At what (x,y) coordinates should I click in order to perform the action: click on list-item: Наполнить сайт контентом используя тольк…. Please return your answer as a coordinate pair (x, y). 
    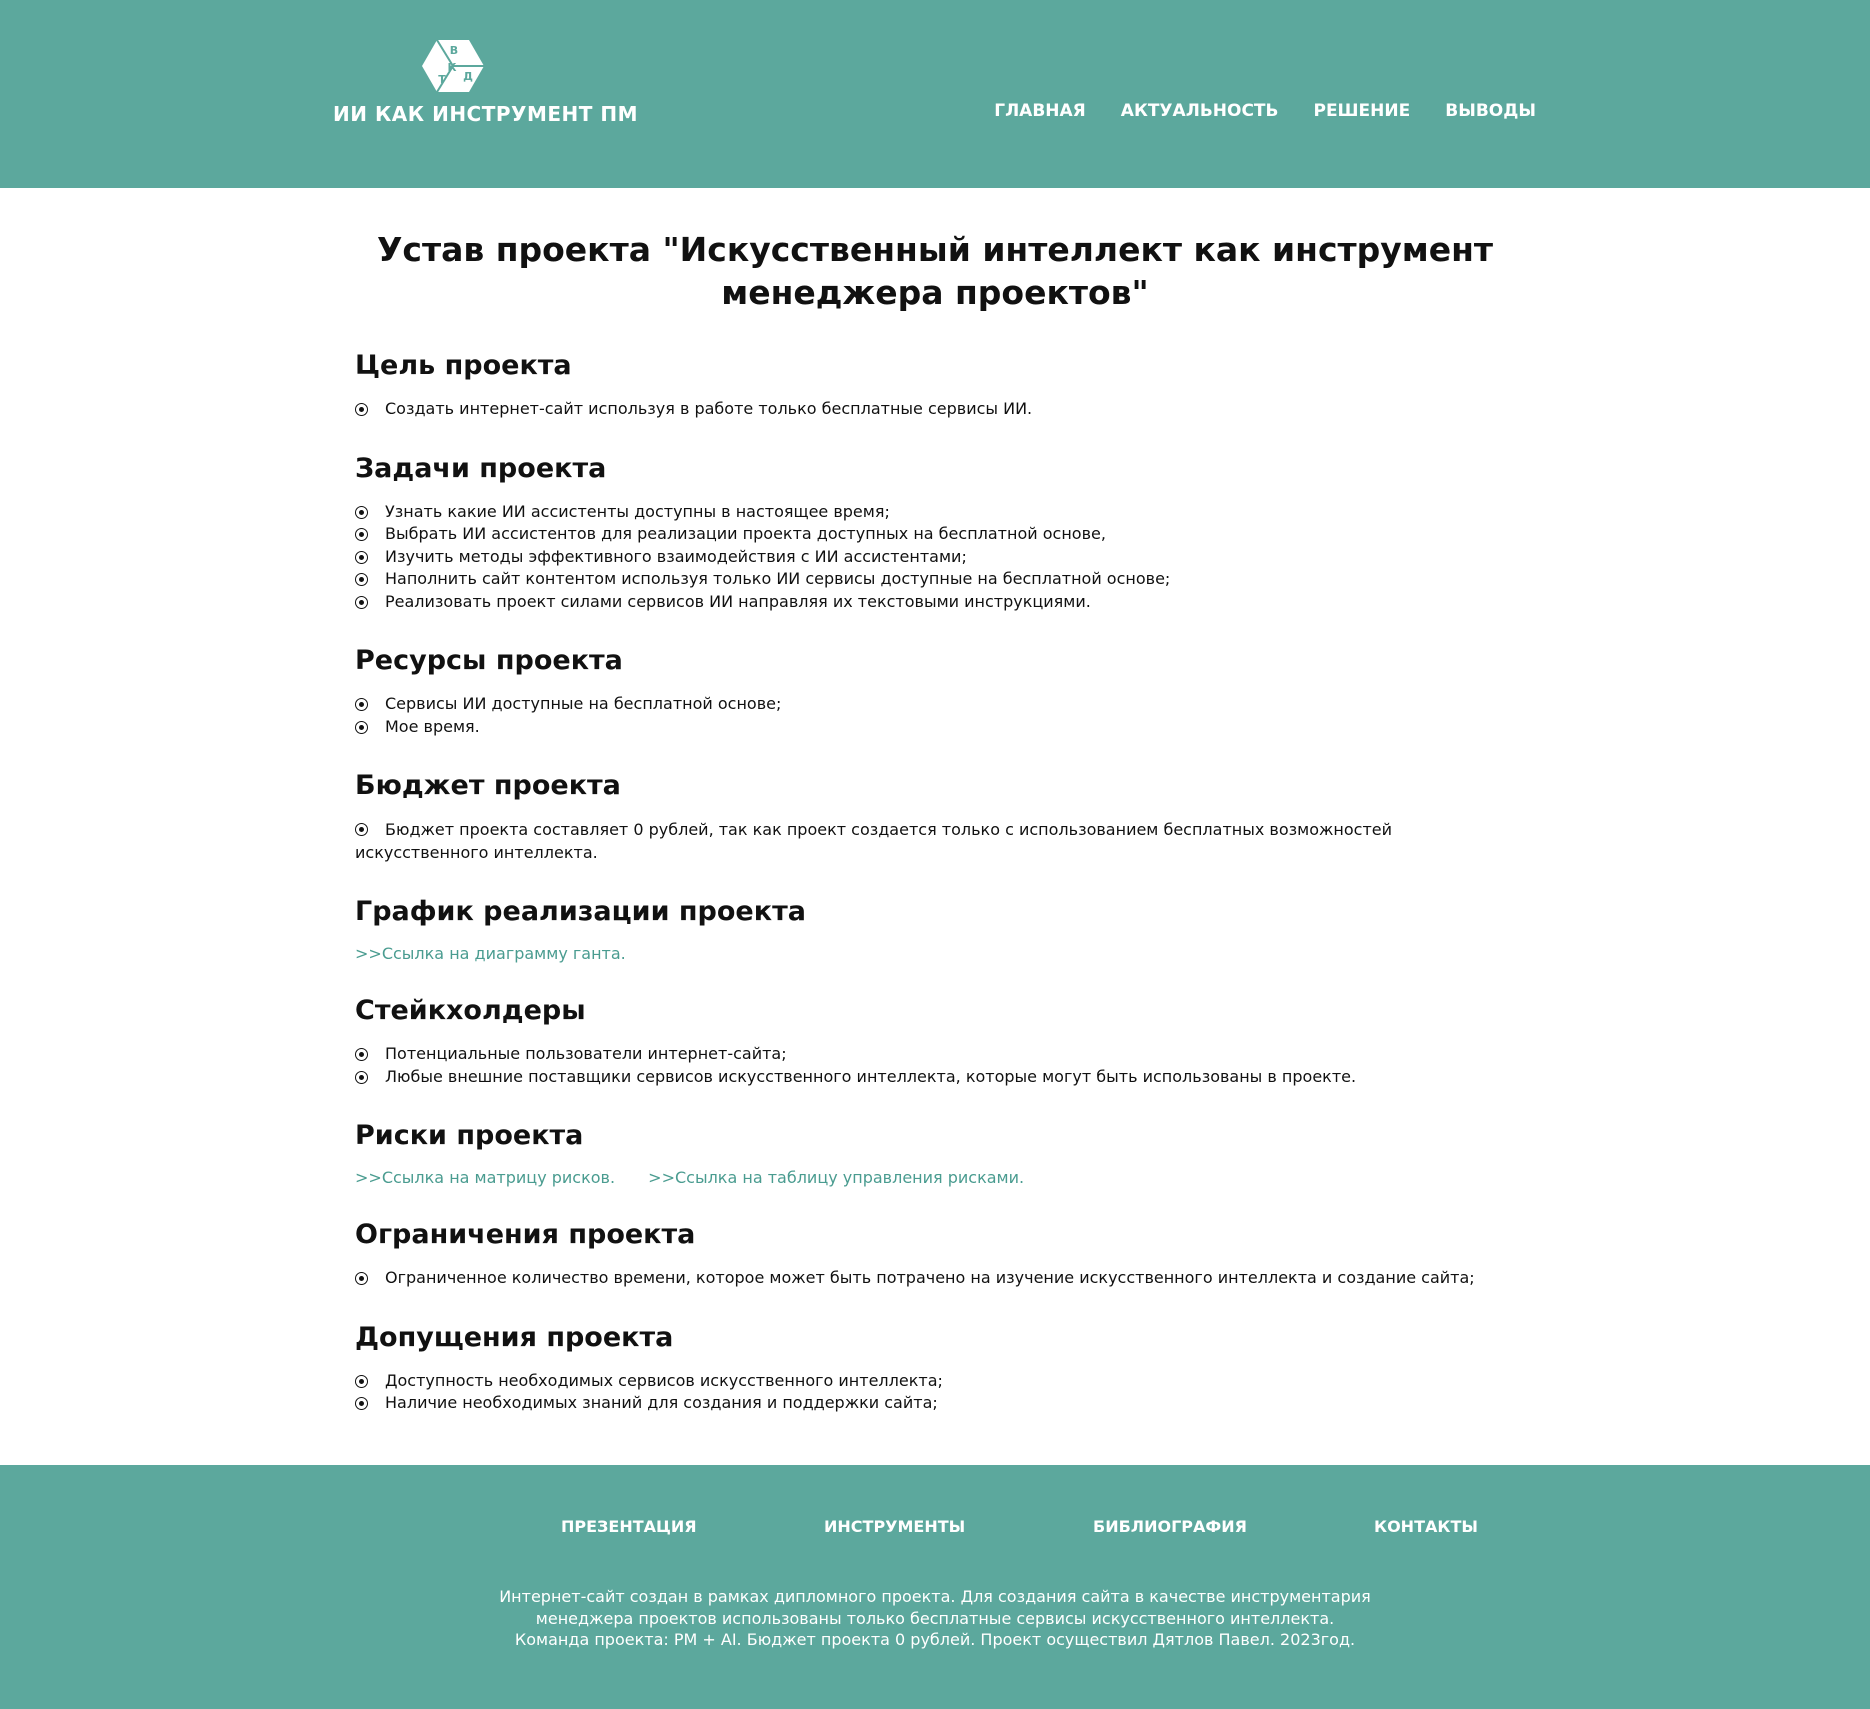
    Looking at the image, I should click on (935, 579).